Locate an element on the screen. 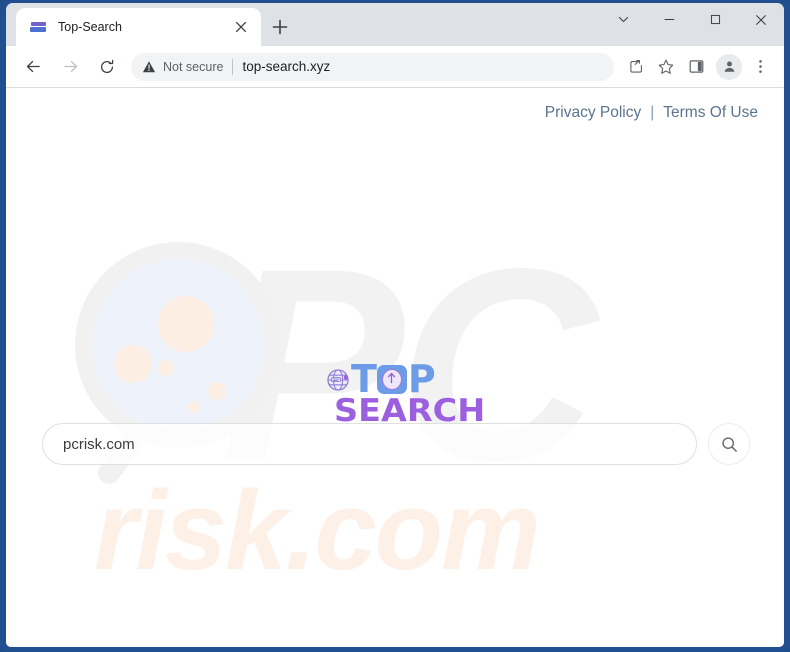  logo-letter-o-box is located at coordinates (391, 379).